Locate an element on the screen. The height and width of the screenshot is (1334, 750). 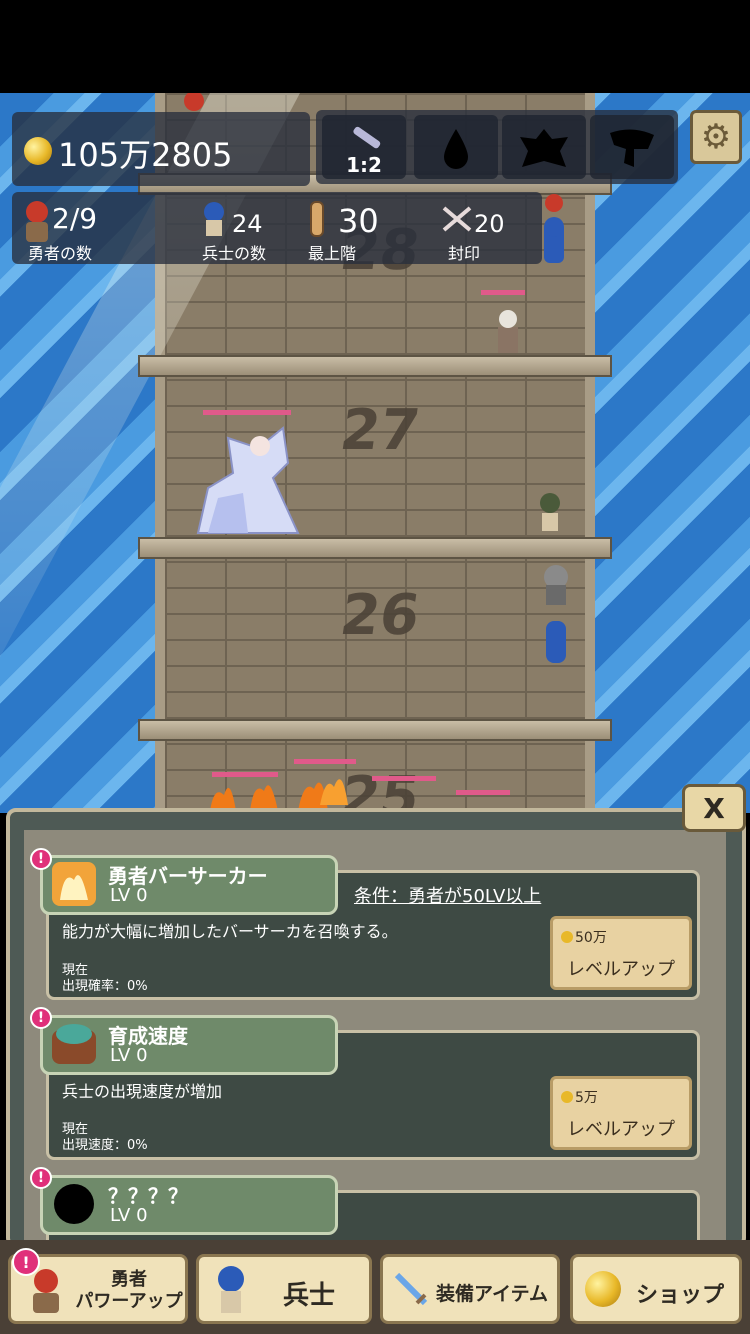
growth-icon is located at coordinates (74, 1044).